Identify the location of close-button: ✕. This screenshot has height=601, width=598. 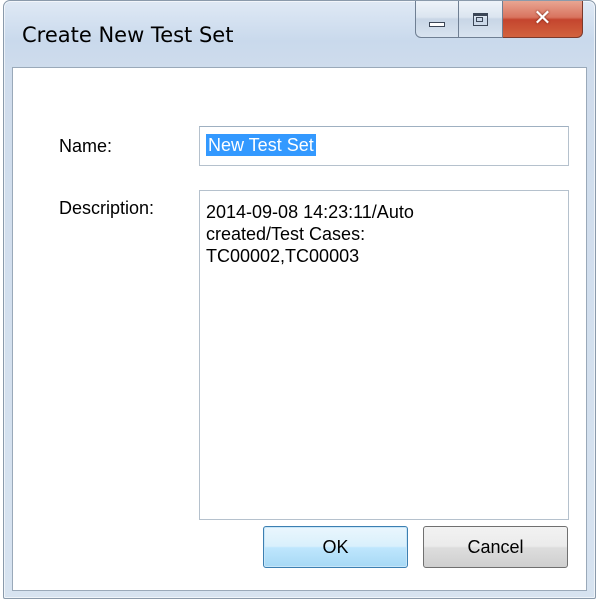
(543, 19).